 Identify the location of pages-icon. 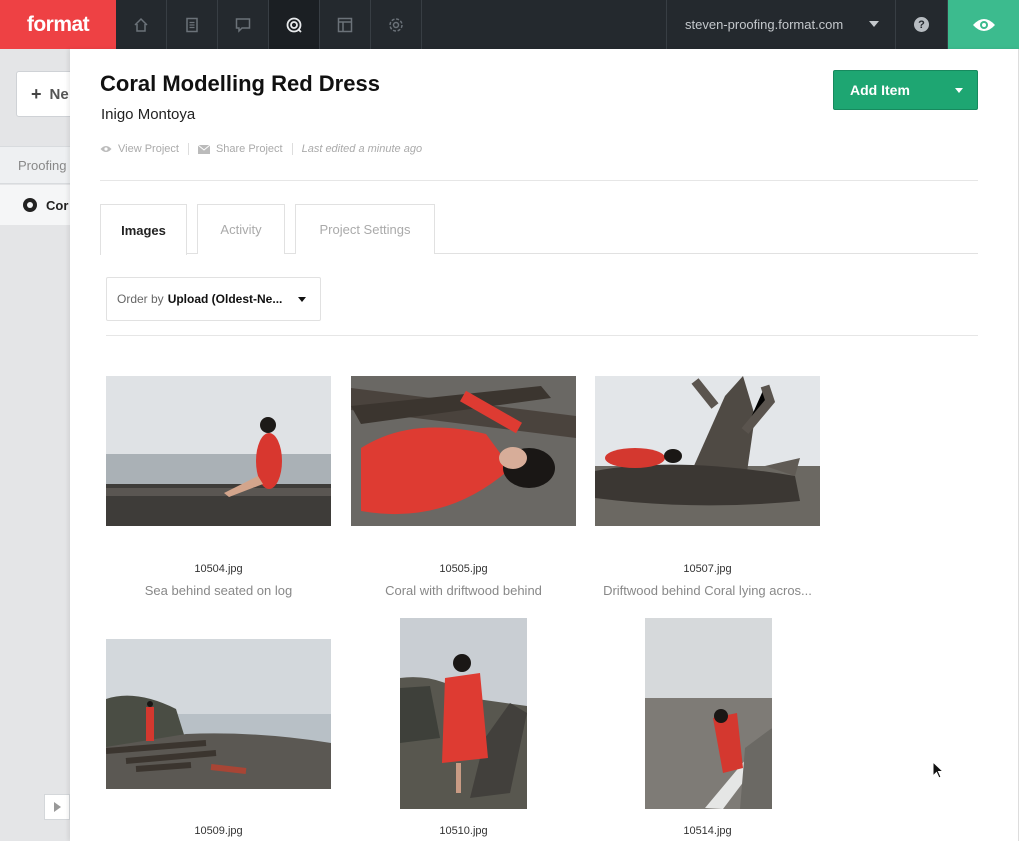
(192, 24).